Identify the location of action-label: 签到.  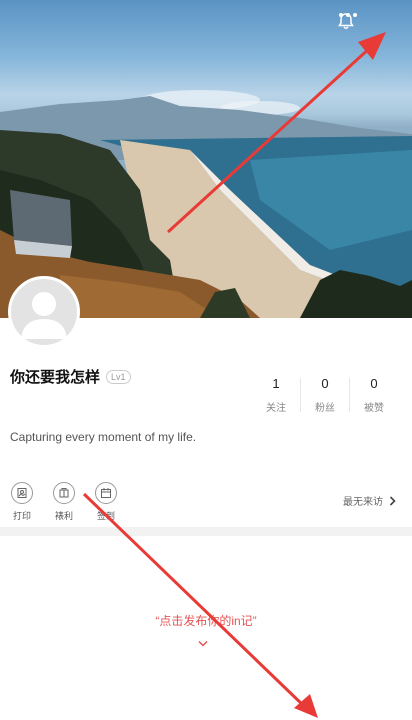
(105, 516).